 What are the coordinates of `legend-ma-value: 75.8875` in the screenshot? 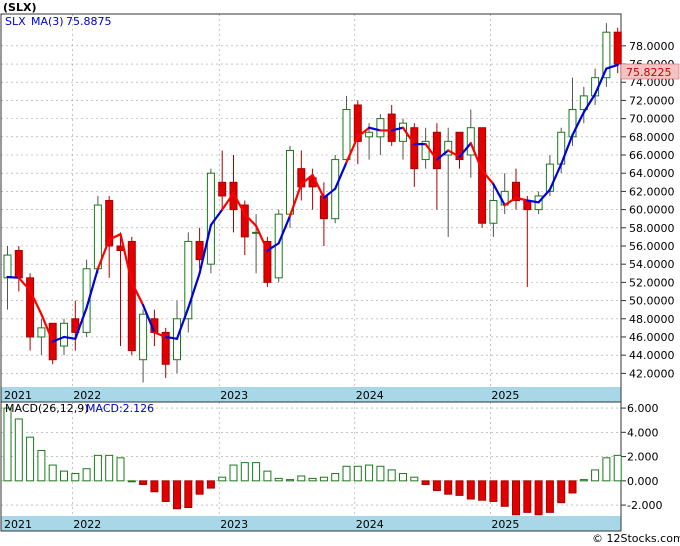 It's located at (89, 21).